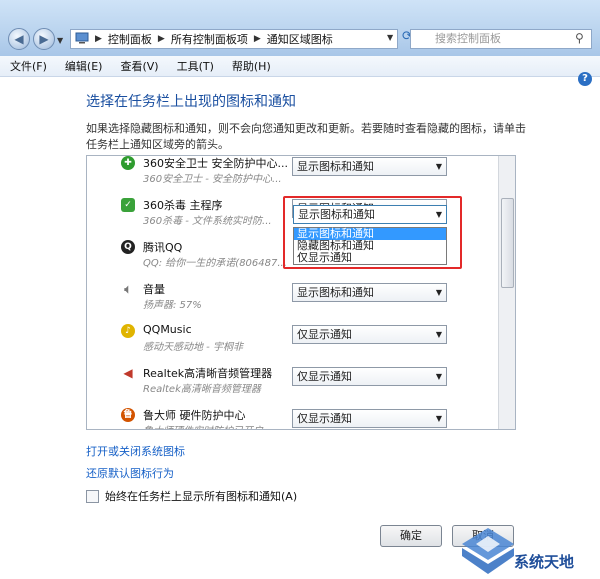 The image size is (600, 579). Describe the element at coordinates (202, 389) in the screenshot. I see `item-description: Realtek高清晰音频管理器` at that location.